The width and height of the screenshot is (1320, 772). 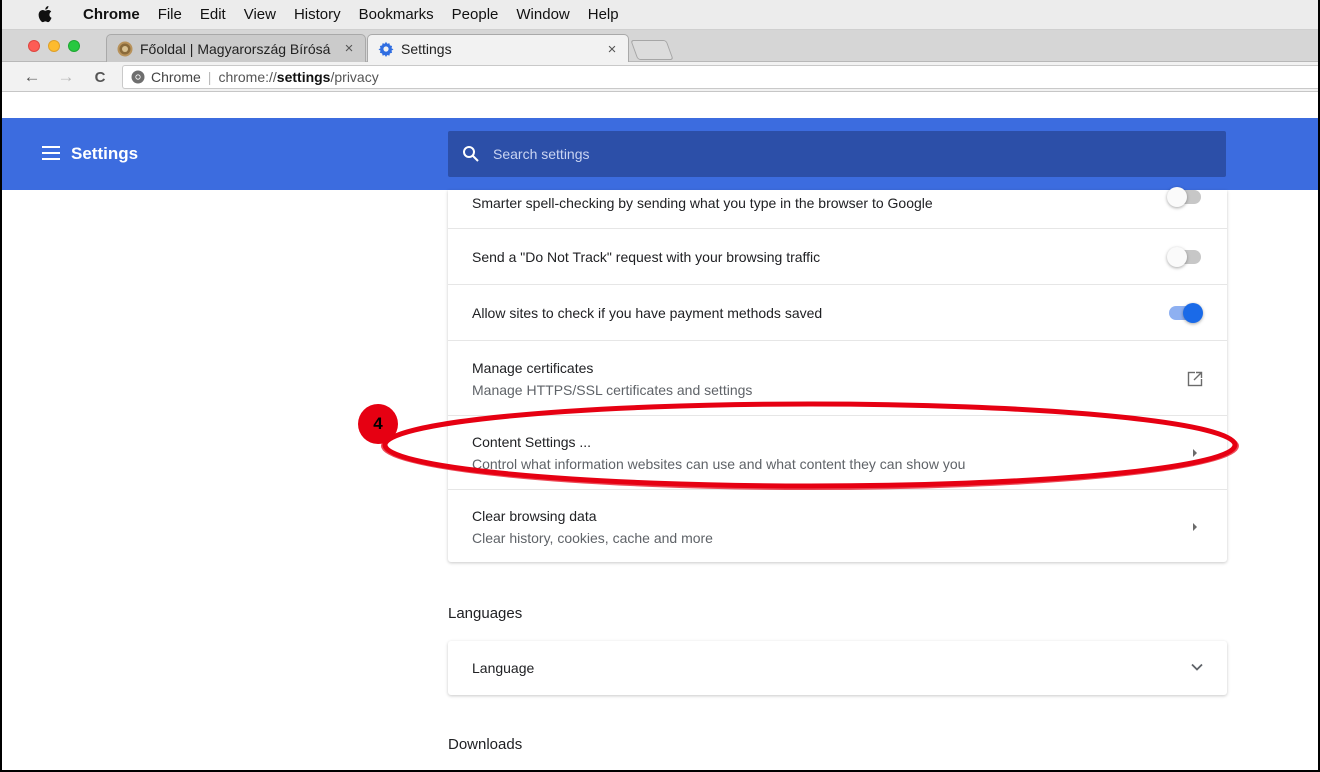 I want to click on chrome-logo-icon, so click(x=138, y=77).